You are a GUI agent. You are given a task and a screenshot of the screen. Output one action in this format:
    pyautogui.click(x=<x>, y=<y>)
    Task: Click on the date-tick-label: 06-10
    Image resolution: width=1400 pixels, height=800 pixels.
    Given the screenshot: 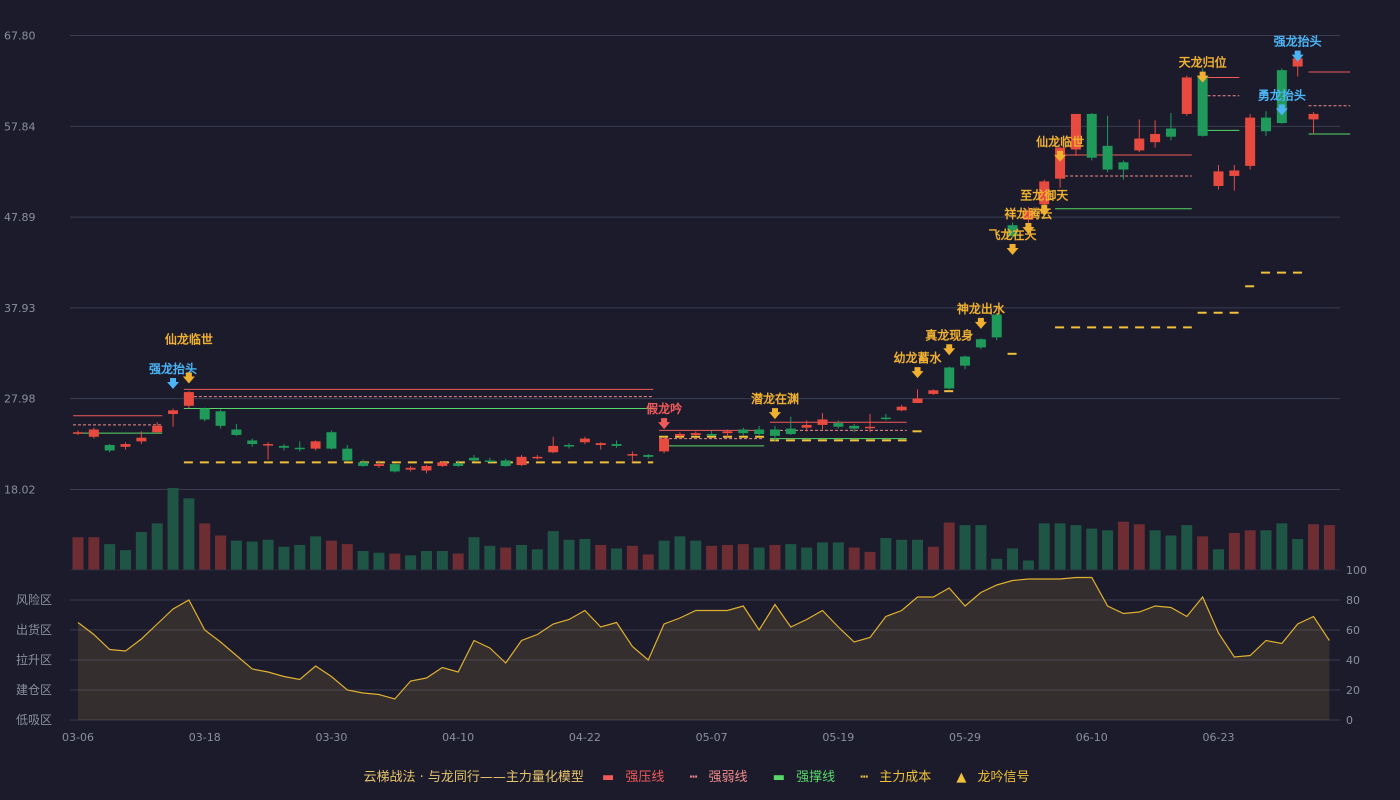 What is the action you would take?
    pyautogui.click(x=1092, y=737)
    